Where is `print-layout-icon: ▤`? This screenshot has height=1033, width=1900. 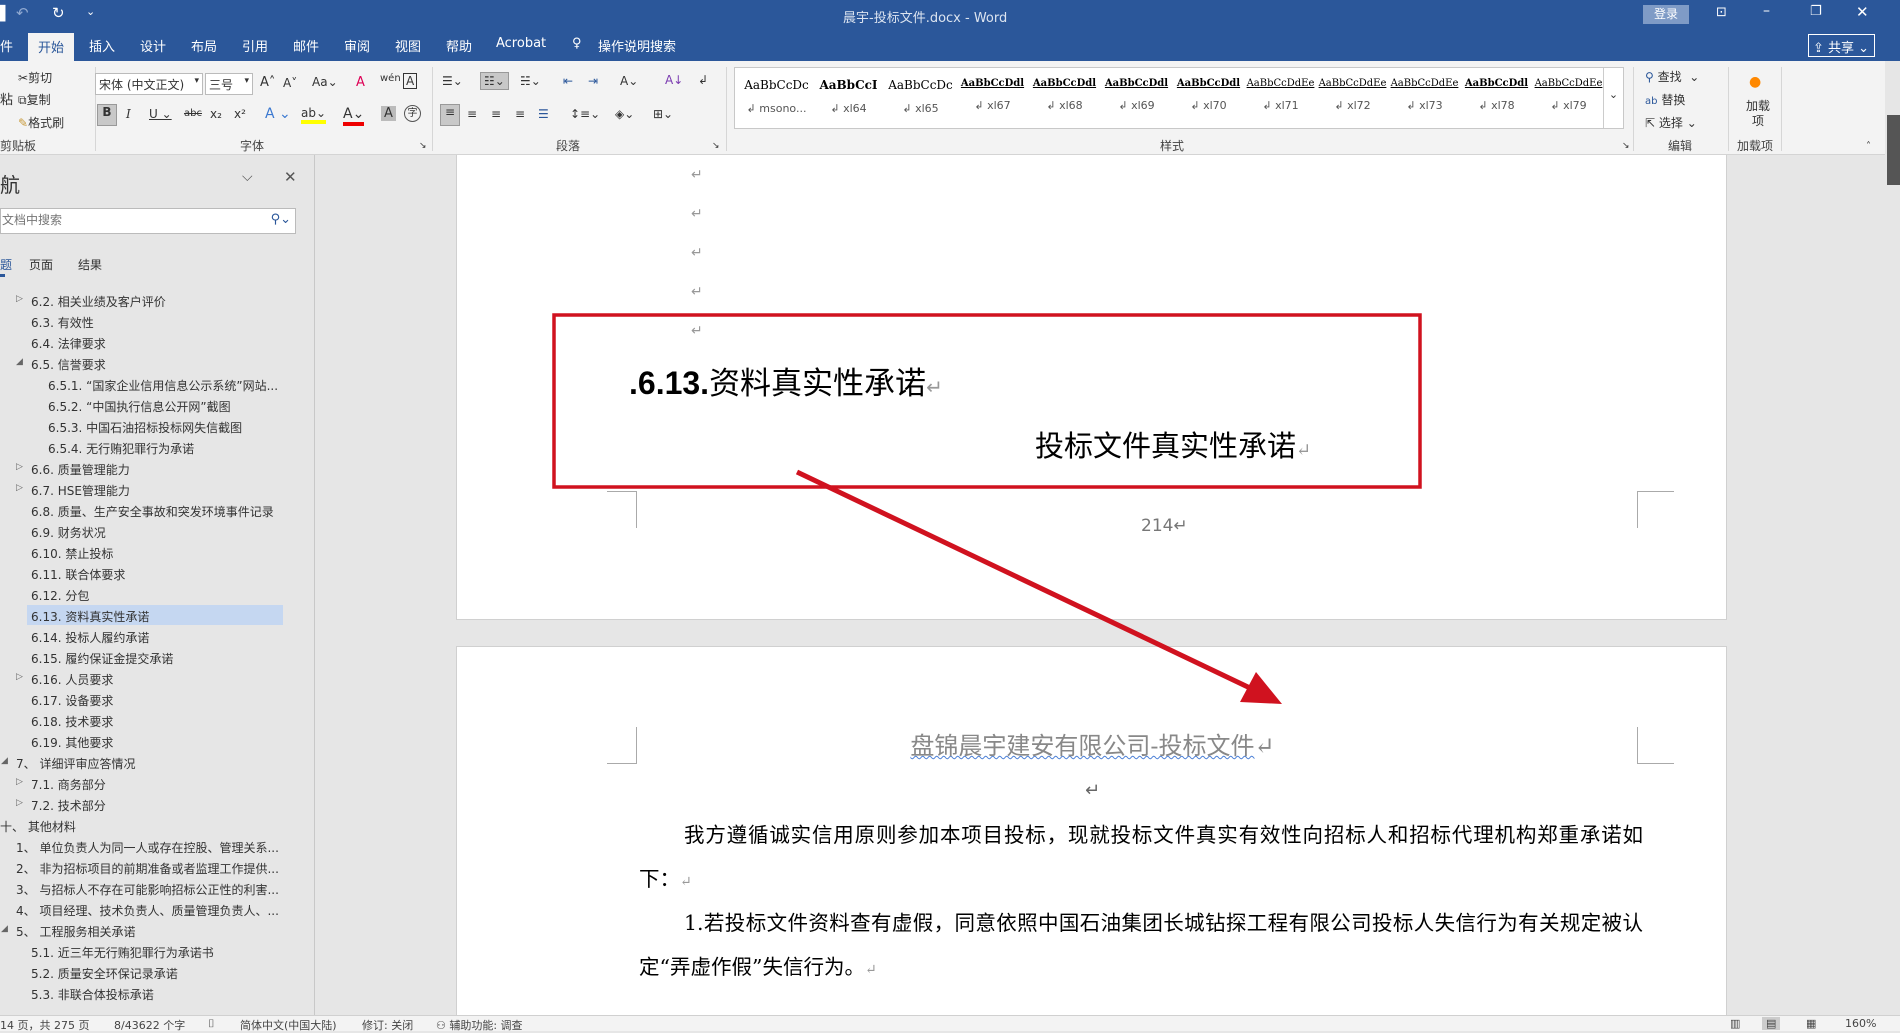
print-layout-icon: ▤ is located at coordinates (1771, 1023).